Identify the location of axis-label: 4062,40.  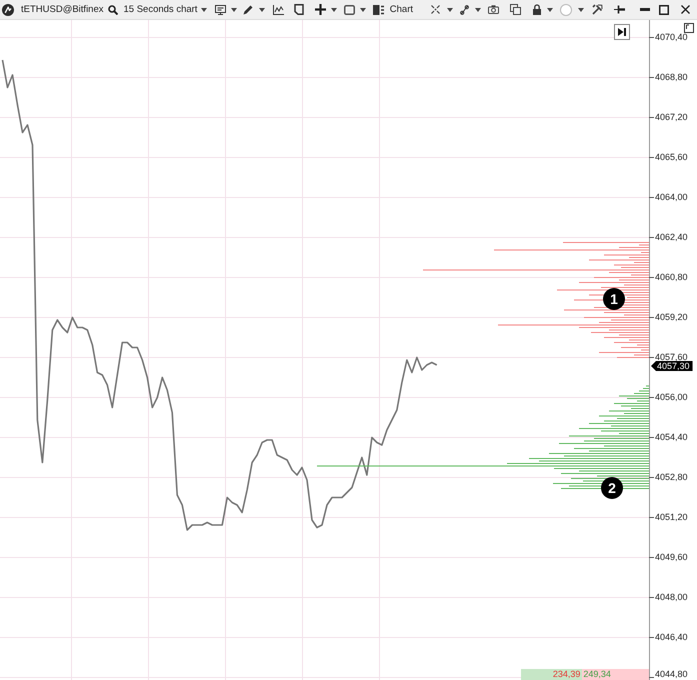
(671, 237).